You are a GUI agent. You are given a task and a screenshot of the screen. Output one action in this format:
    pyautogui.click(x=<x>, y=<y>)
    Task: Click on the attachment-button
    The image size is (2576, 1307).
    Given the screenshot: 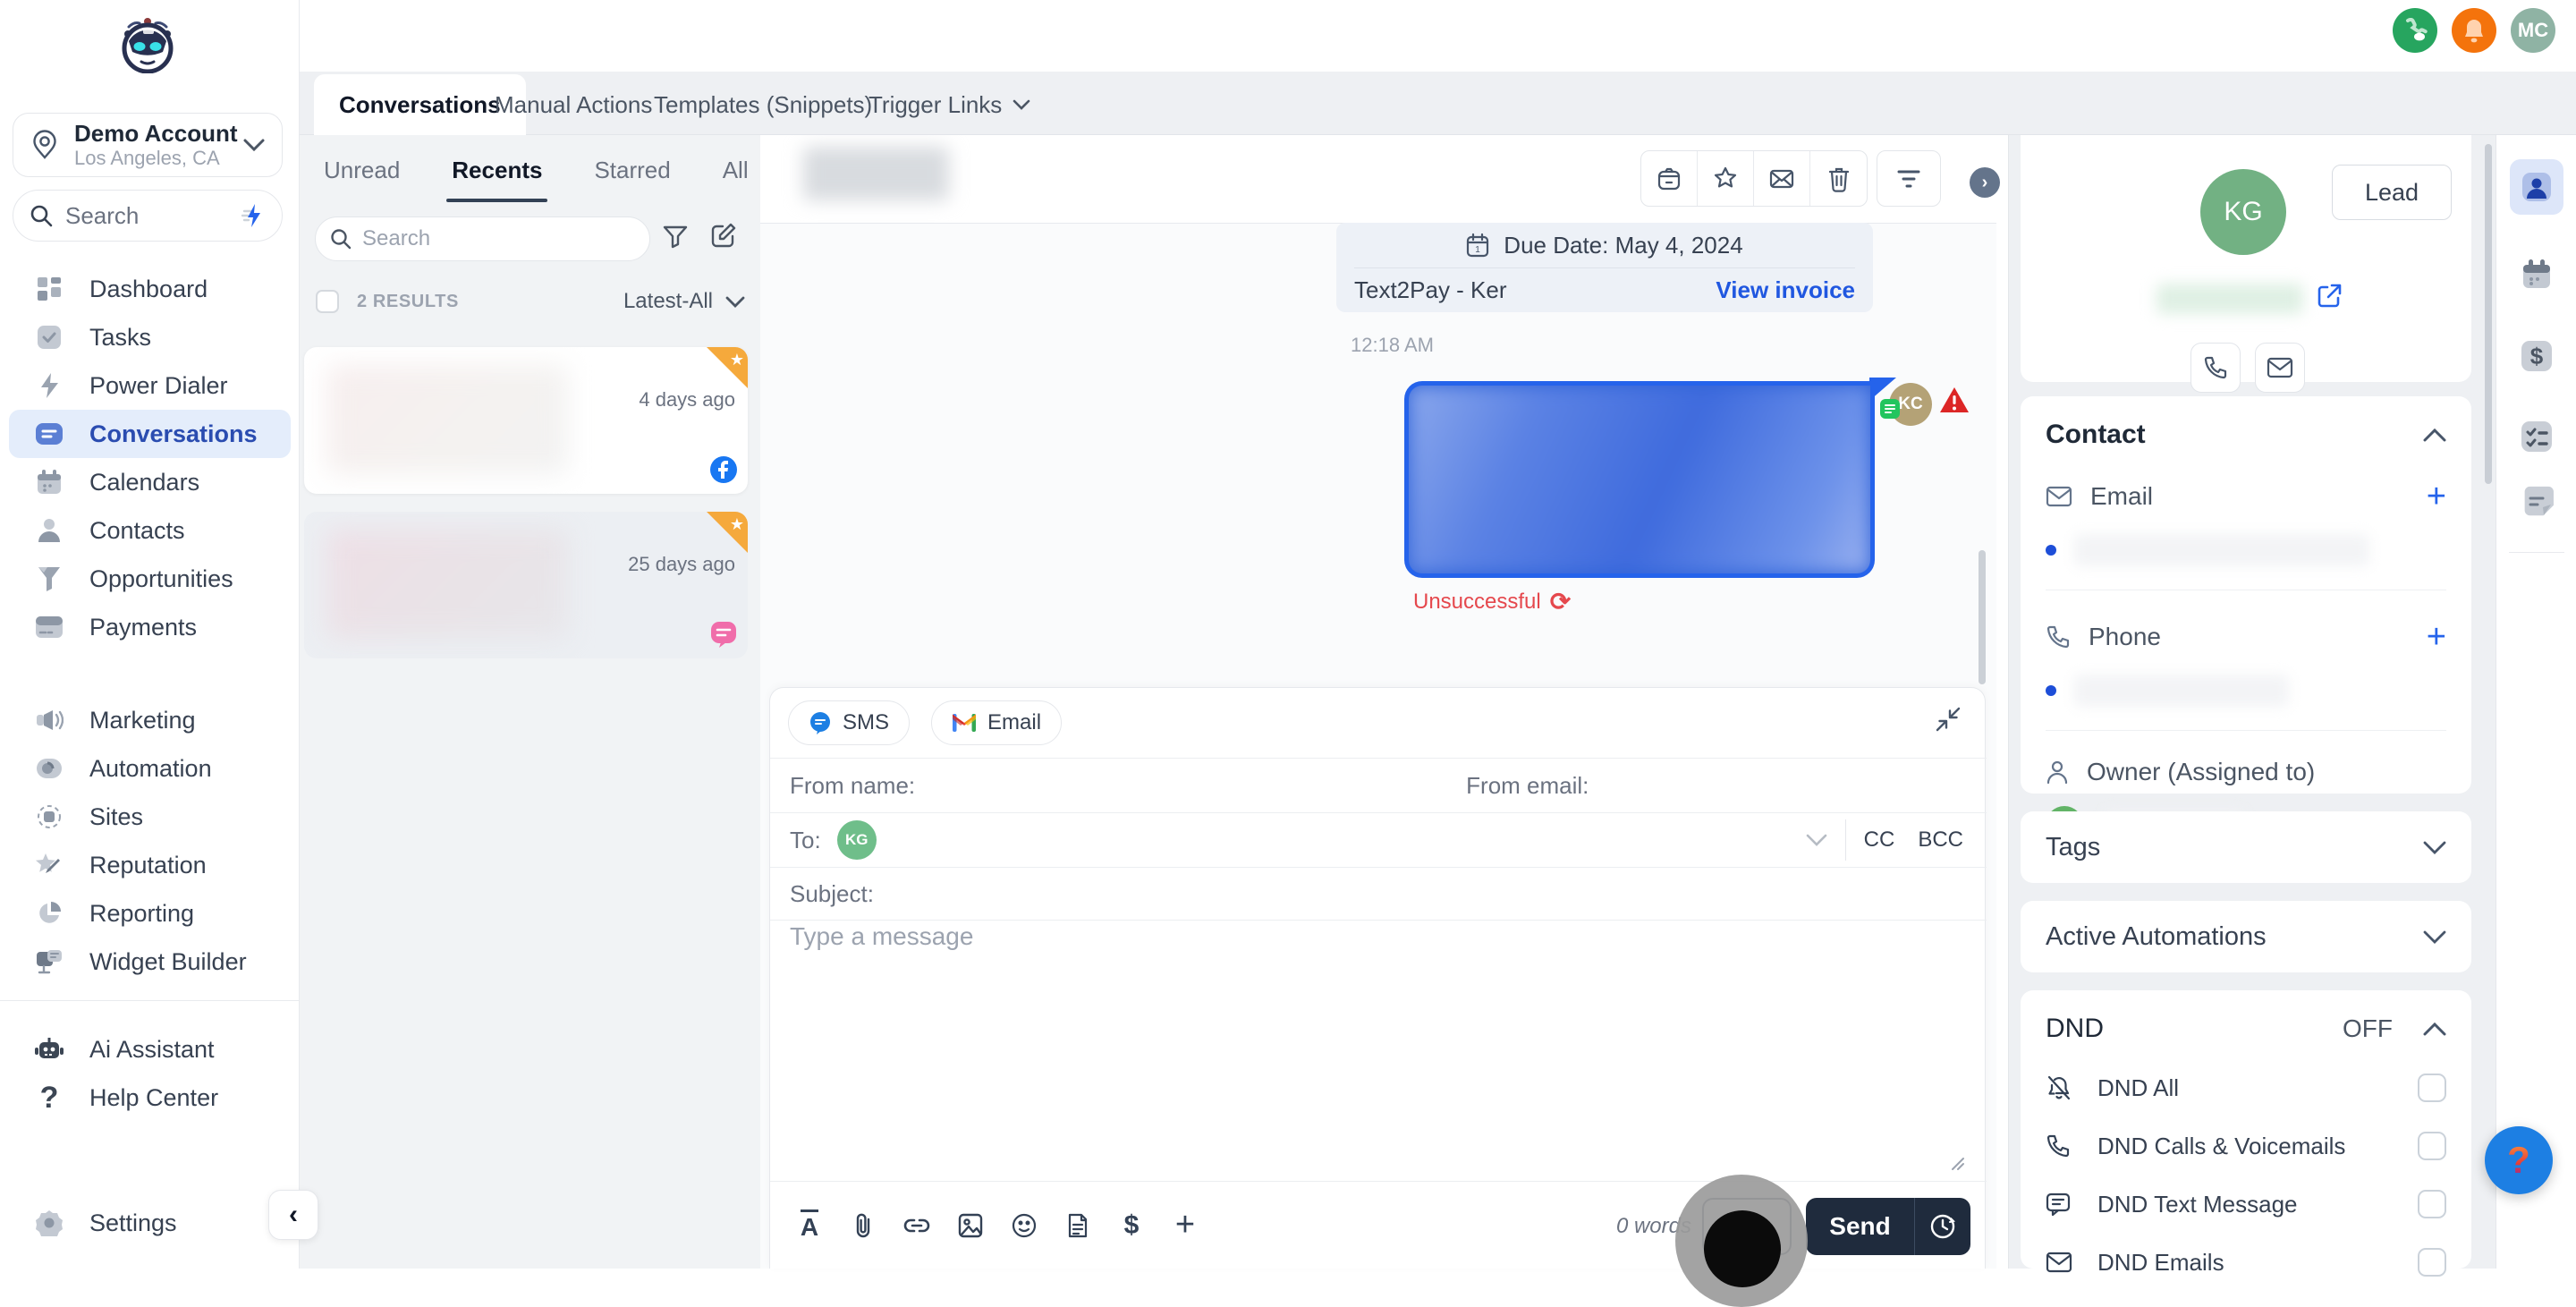 What is the action you would take?
    pyautogui.click(x=863, y=1225)
    